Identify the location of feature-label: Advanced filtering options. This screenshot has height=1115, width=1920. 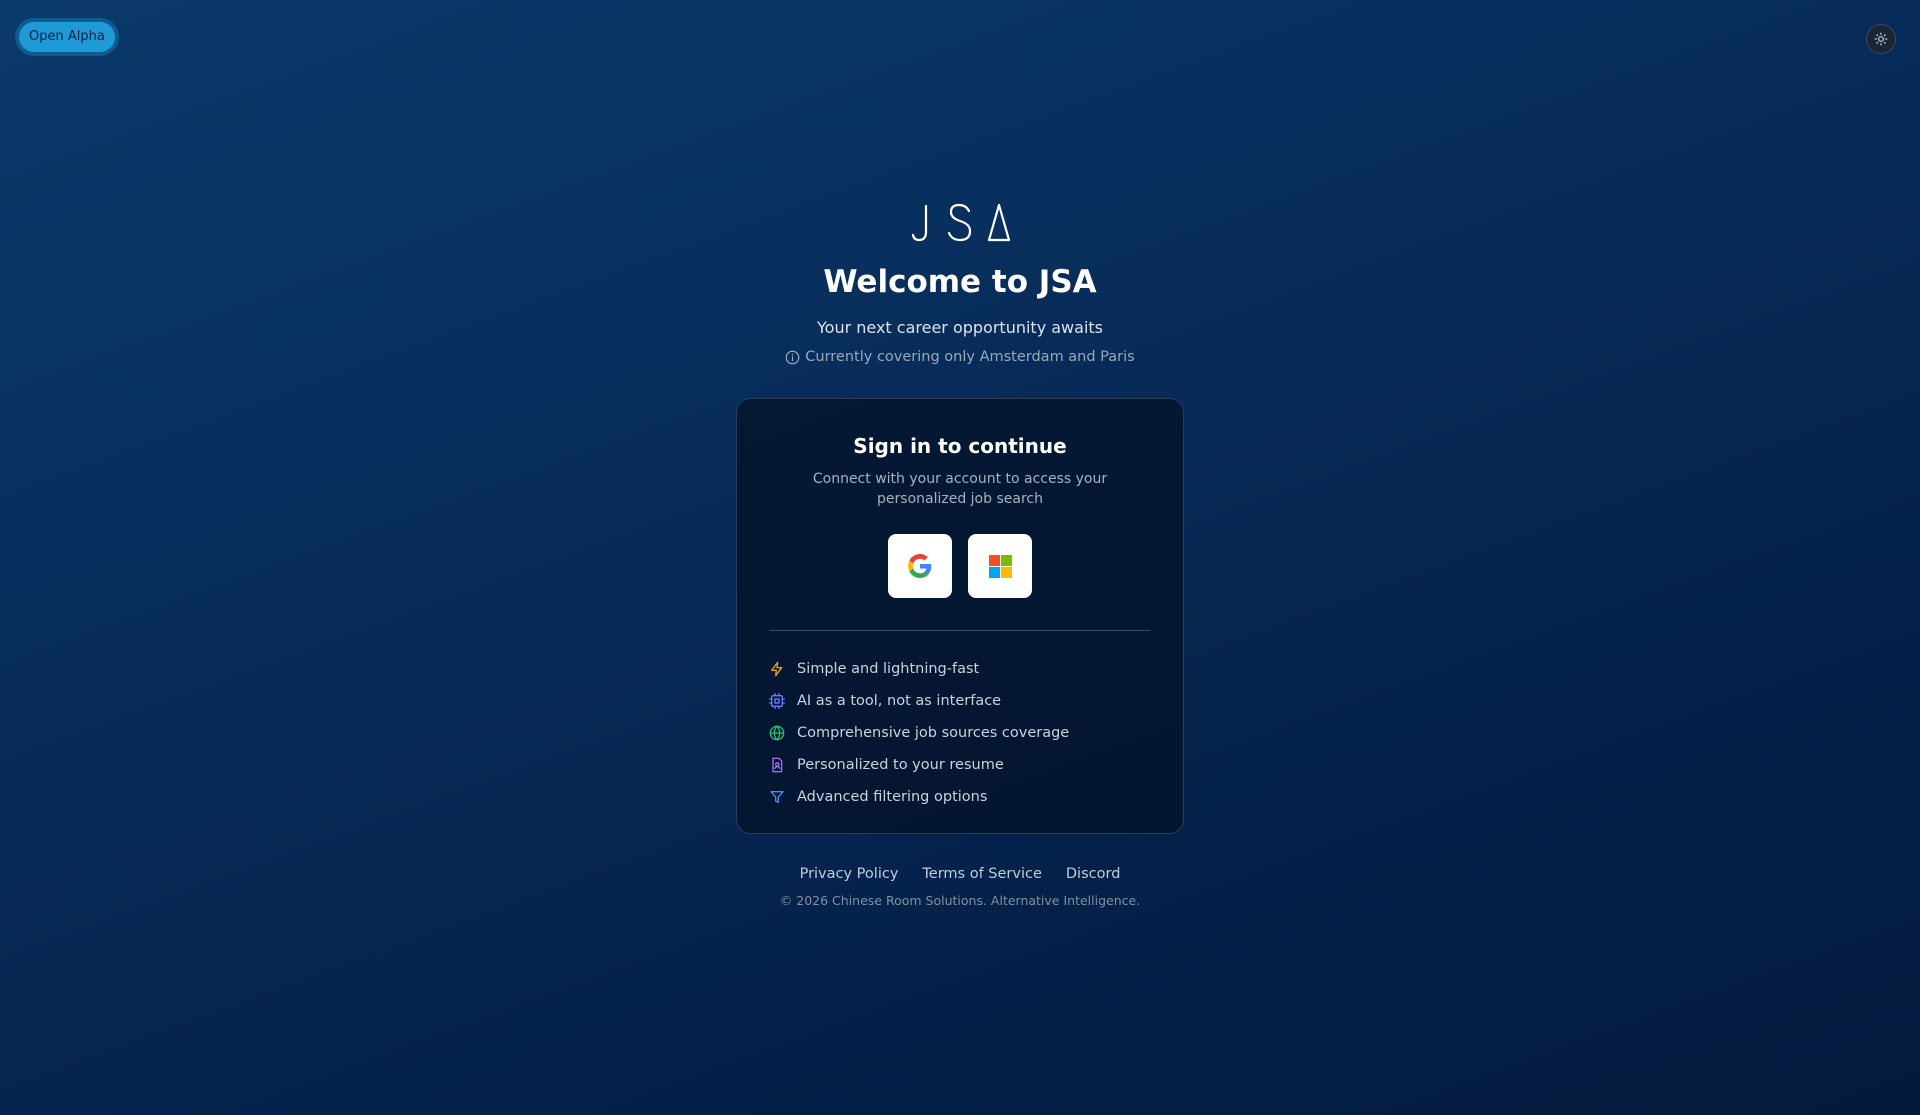
(892, 797).